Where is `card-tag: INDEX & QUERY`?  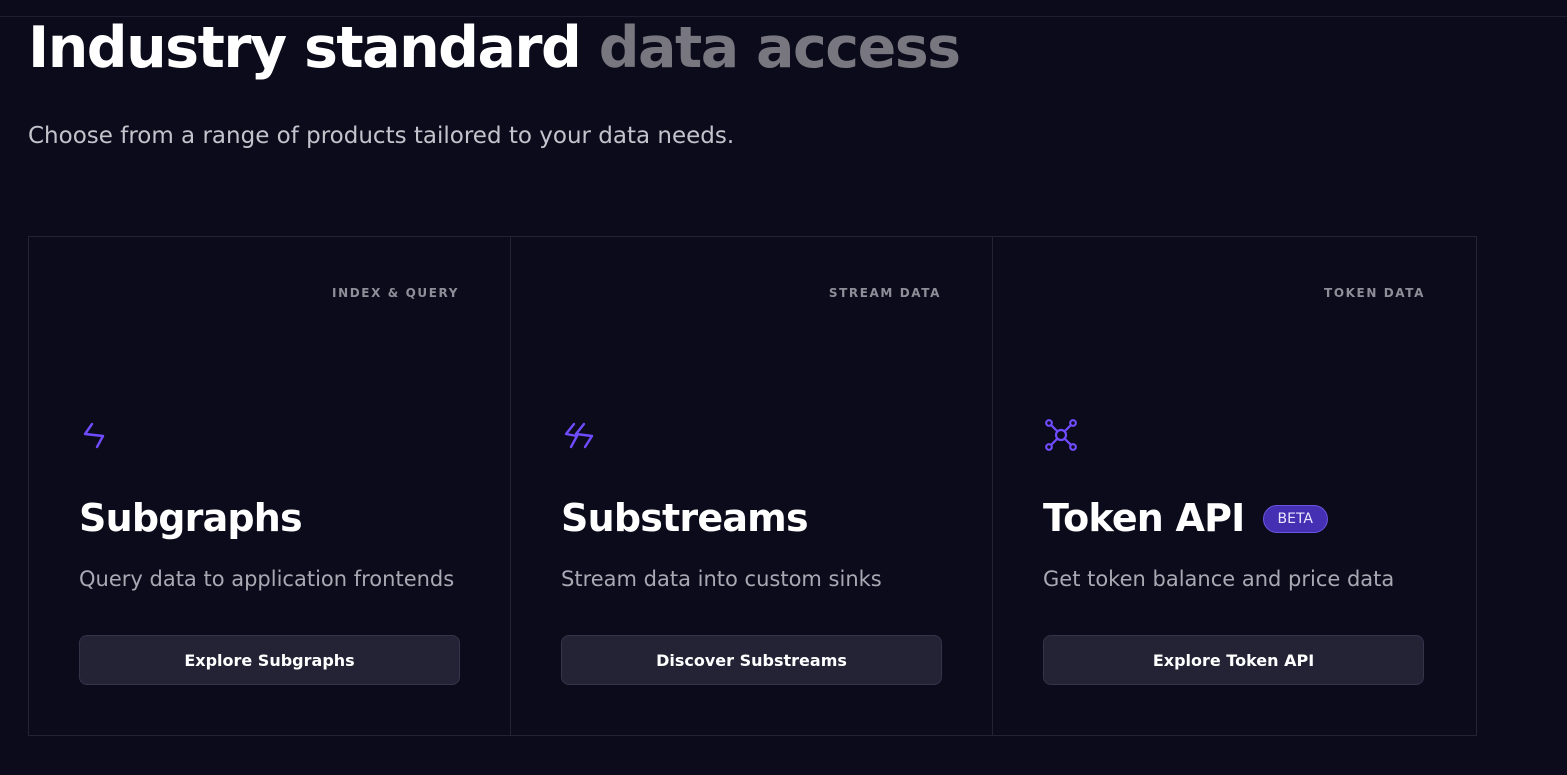 card-tag: INDEX & QUERY is located at coordinates (395, 293).